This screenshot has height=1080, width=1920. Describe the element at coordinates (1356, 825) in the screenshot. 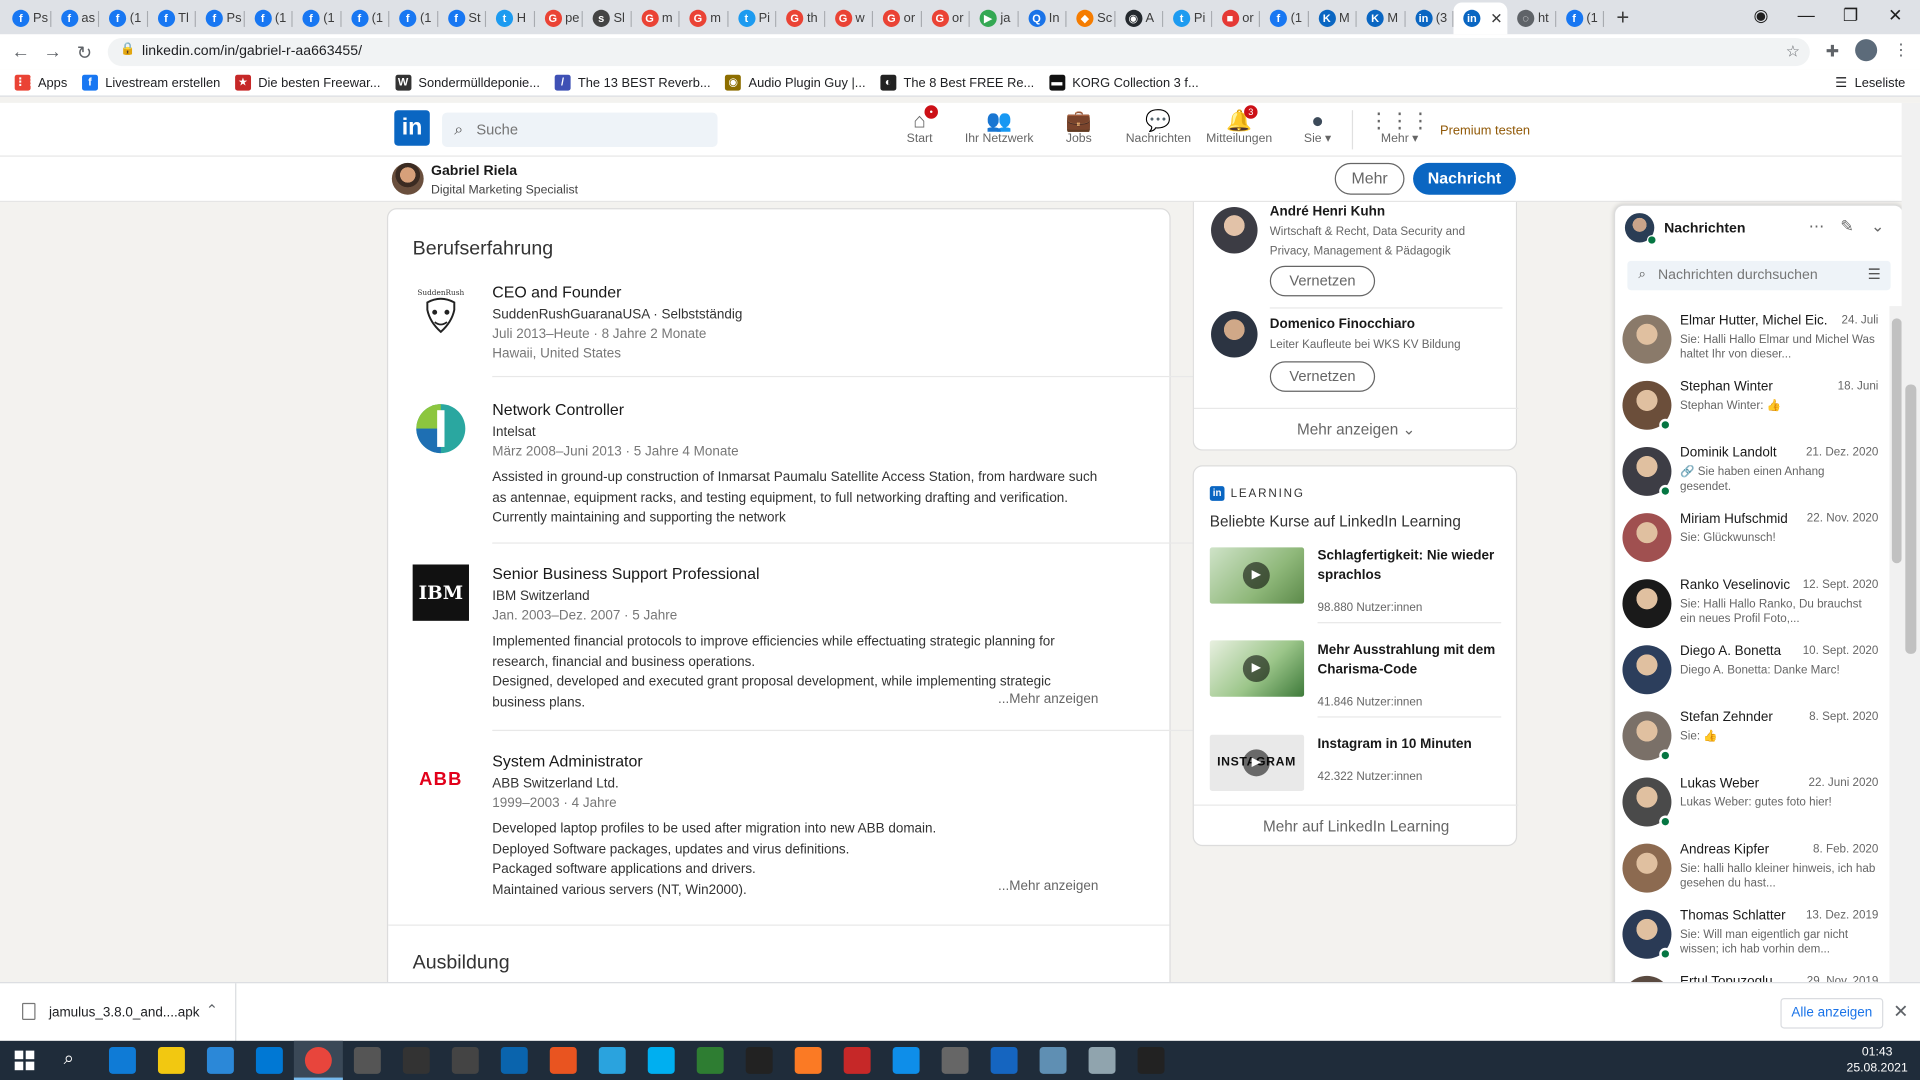

I see `more-learning-link: Mehr auf LinkedIn Learning` at that location.